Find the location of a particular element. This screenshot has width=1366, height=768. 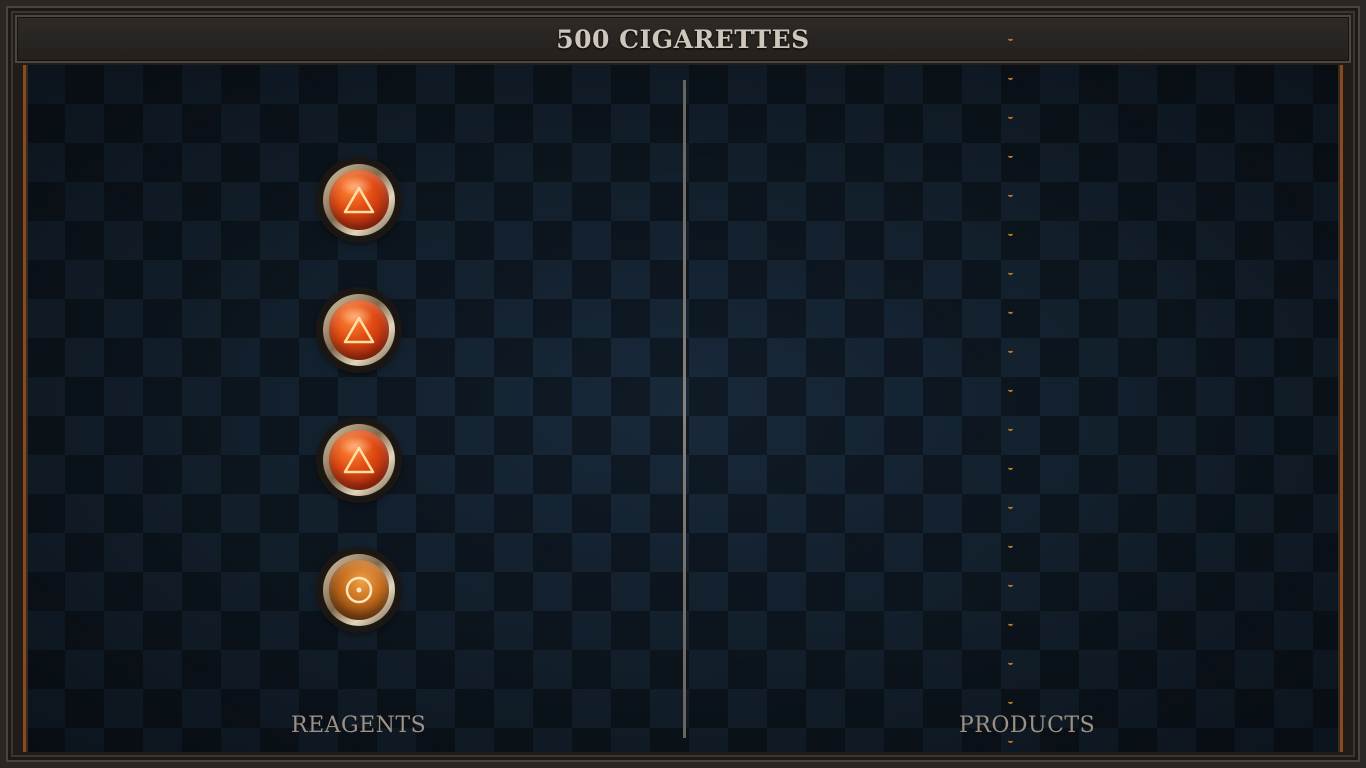

reagent-list is located at coordinates (360, 395).